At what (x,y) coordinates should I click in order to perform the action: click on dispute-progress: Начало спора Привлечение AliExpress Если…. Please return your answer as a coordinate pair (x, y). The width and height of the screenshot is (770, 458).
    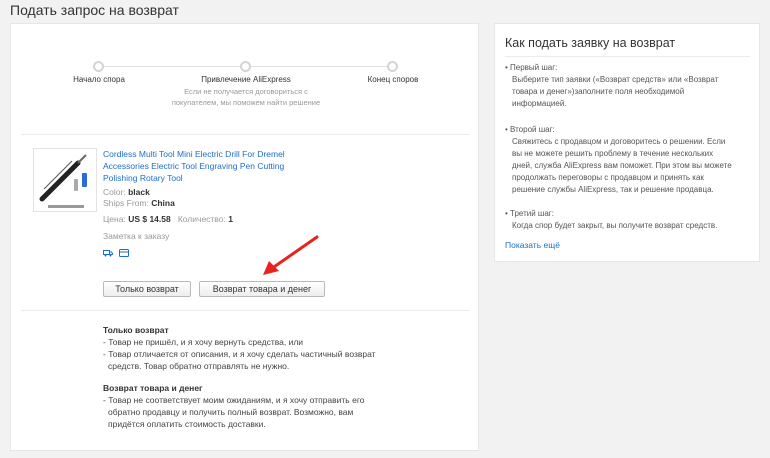
    Looking at the image, I should click on (245, 79).